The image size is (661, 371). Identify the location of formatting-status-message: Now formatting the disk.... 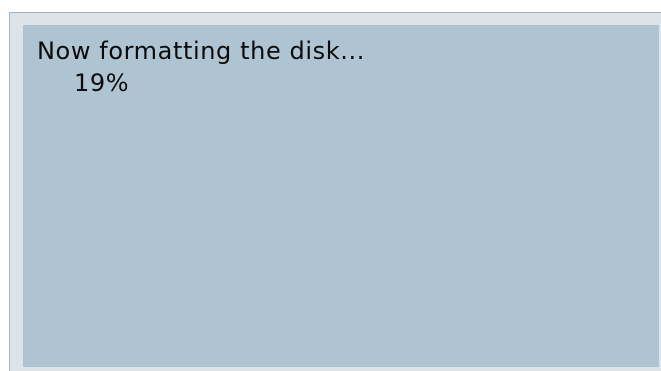
(201, 51).